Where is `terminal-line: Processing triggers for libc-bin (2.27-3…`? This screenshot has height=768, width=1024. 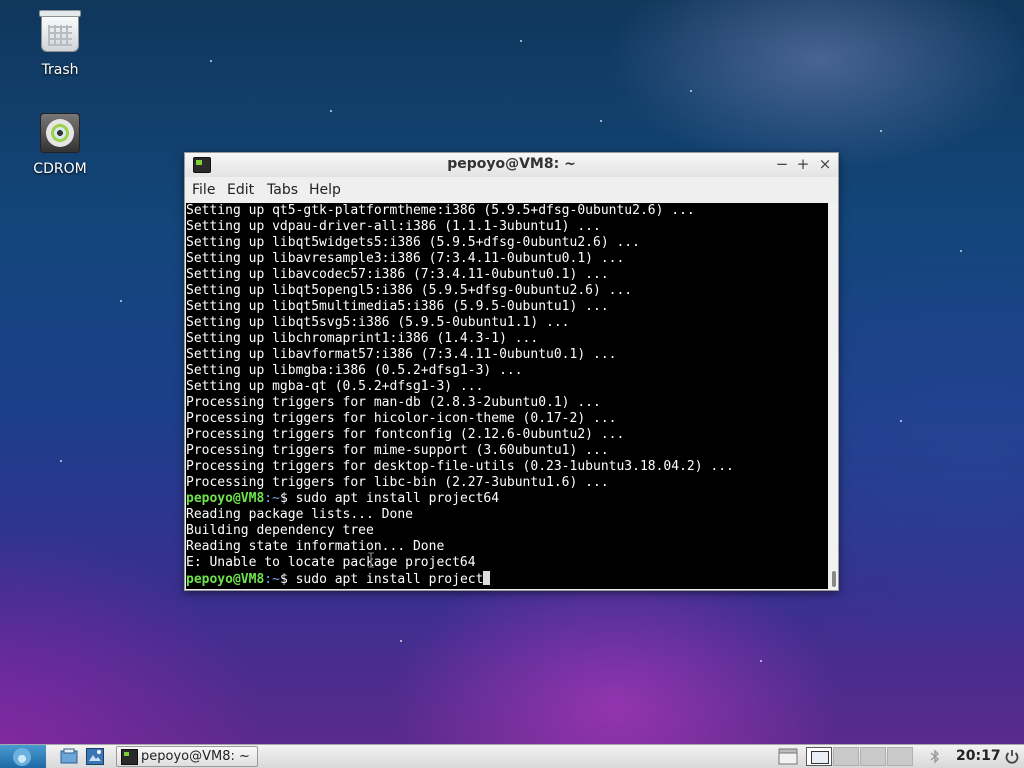 terminal-line: Processing triggers for libc-bin (2.27-3… is located at coordinates (397, 482).